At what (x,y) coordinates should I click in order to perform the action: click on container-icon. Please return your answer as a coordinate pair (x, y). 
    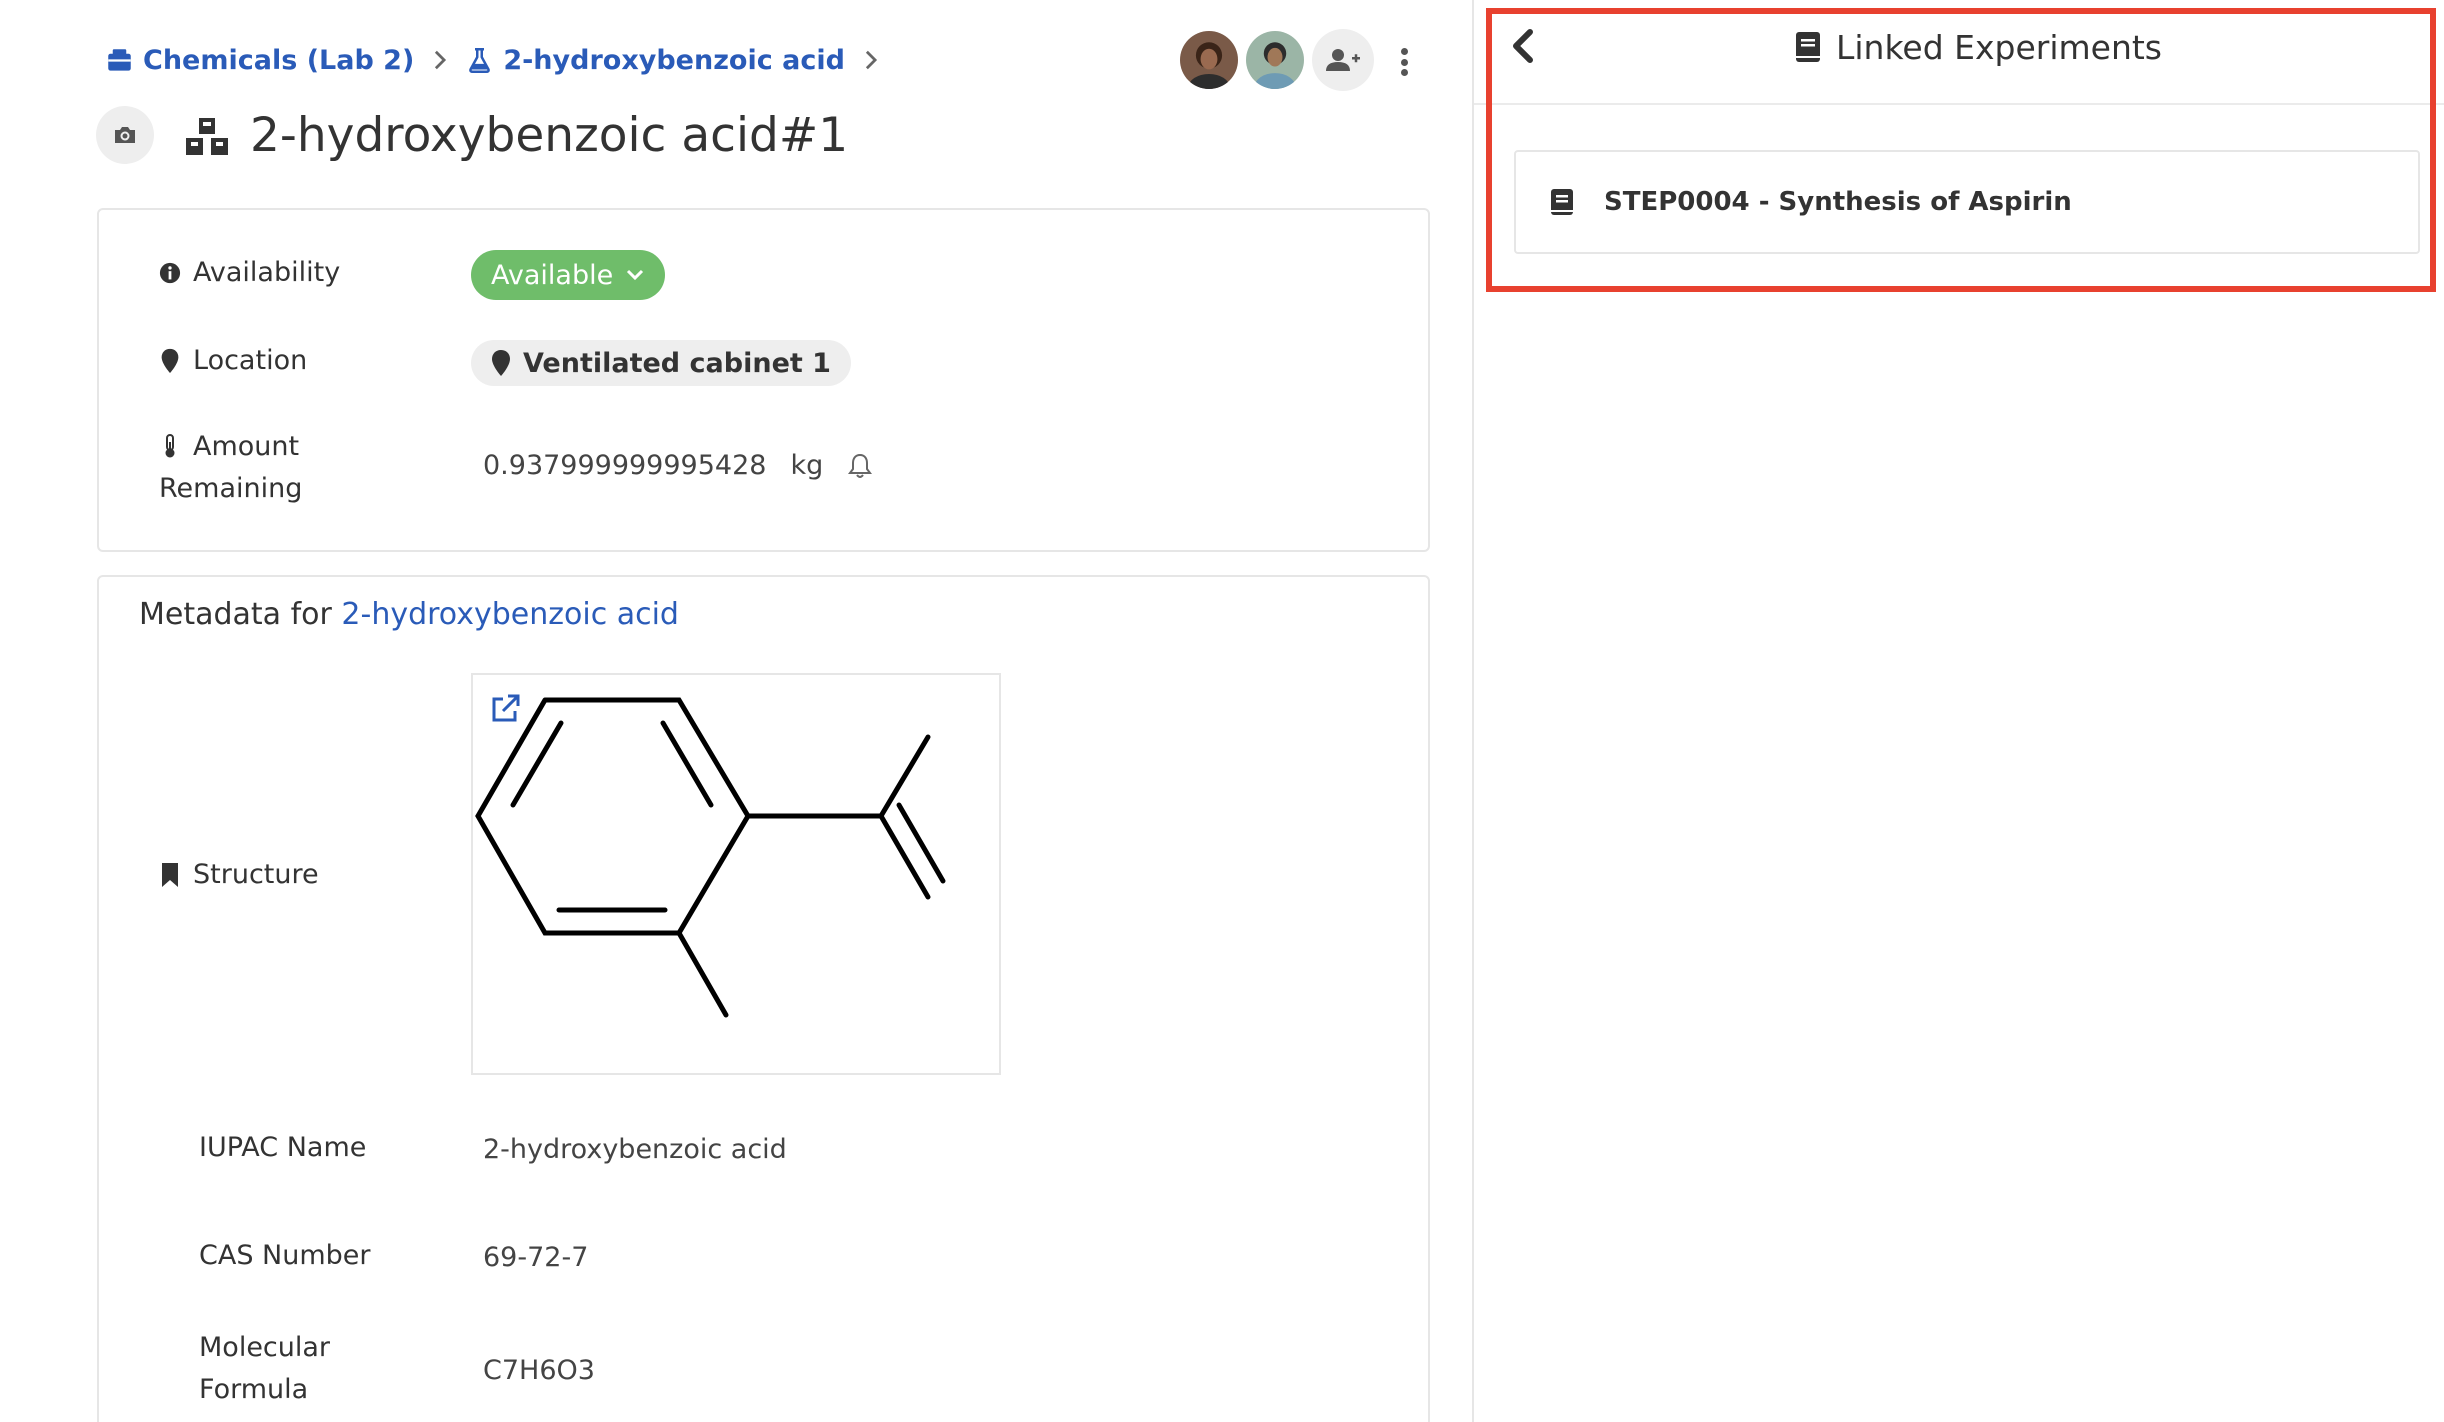
    Looking at the image, I should click on (119, 59).